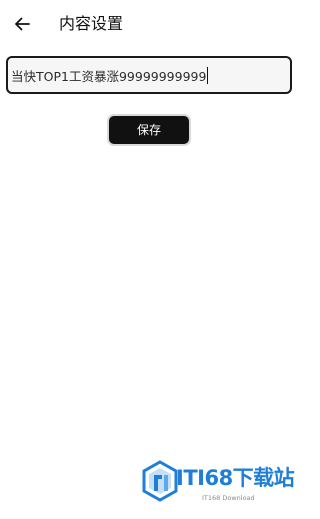  Describe the element at coordinates (149, 130) in the screenshot. I see `save-button: 保存` at that location.